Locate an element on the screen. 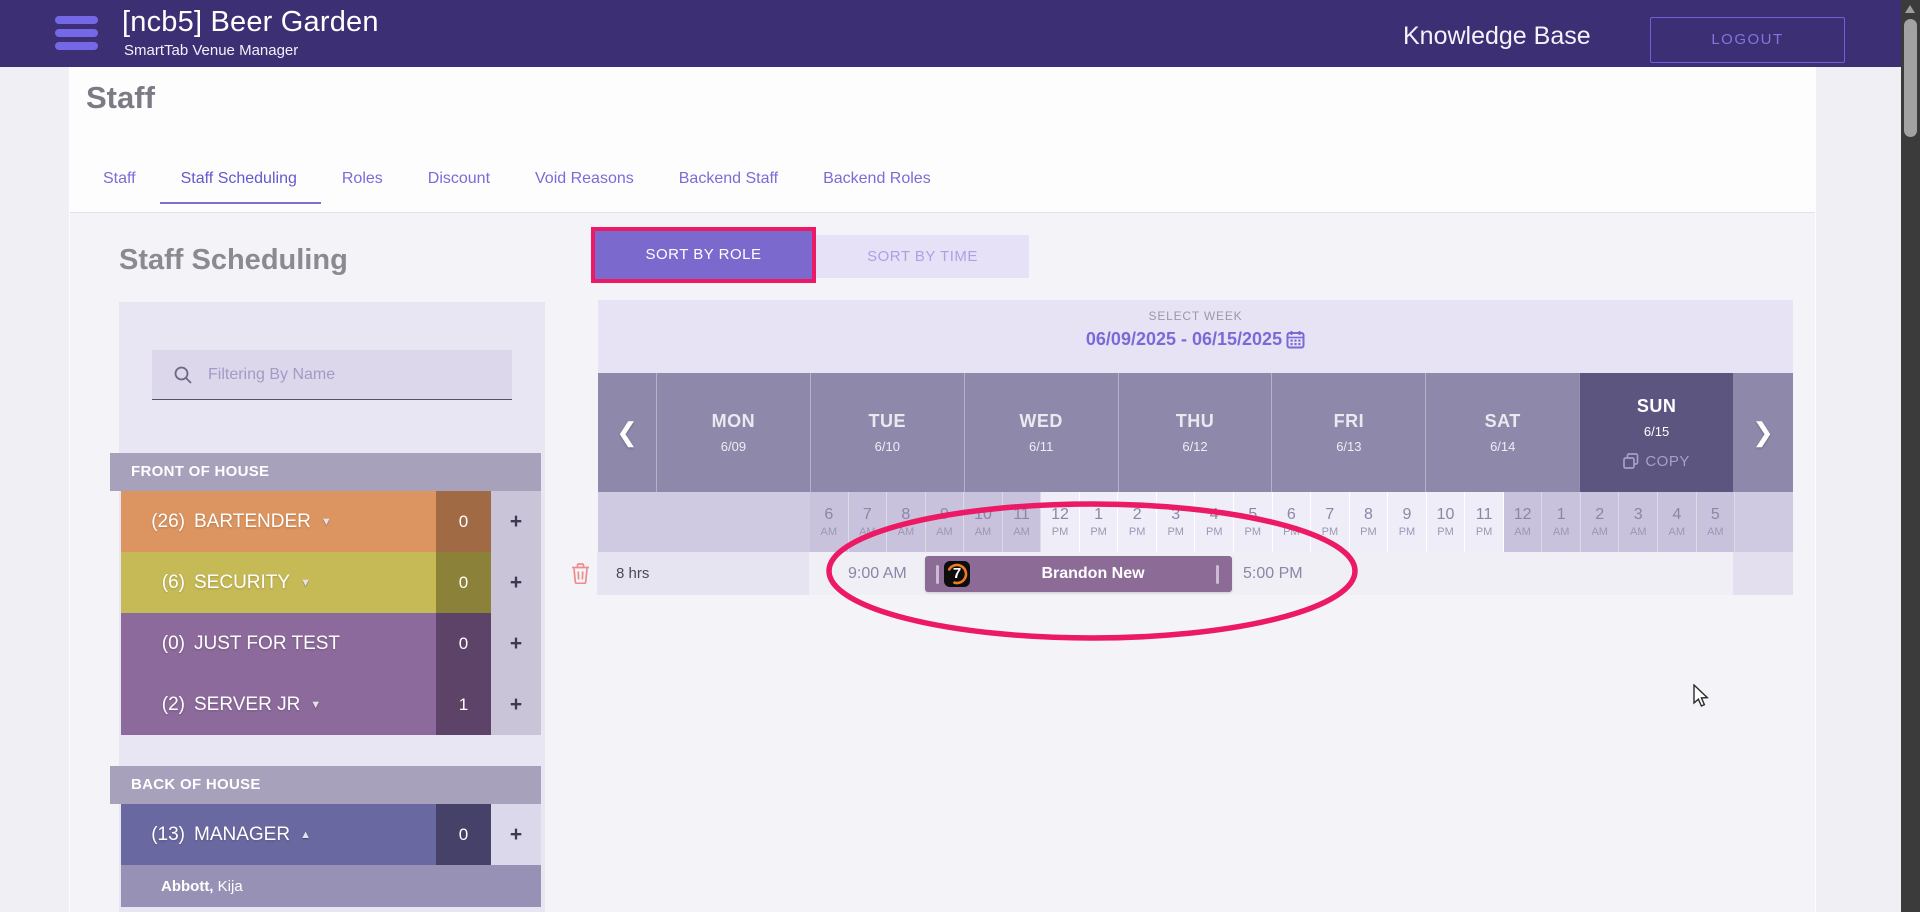  page-scrollbar is located at coordinates (1910, 456).